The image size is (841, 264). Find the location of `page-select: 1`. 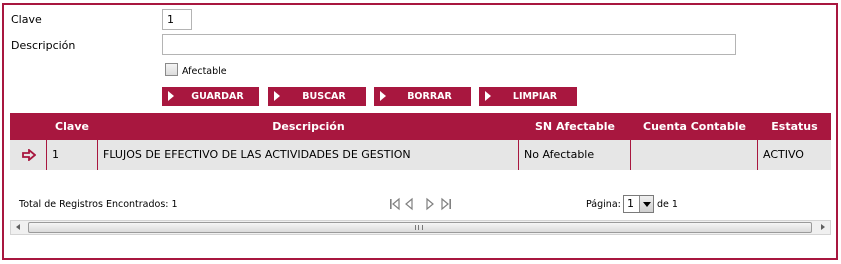

page-select: 1 is located at coordinates (638, 204).